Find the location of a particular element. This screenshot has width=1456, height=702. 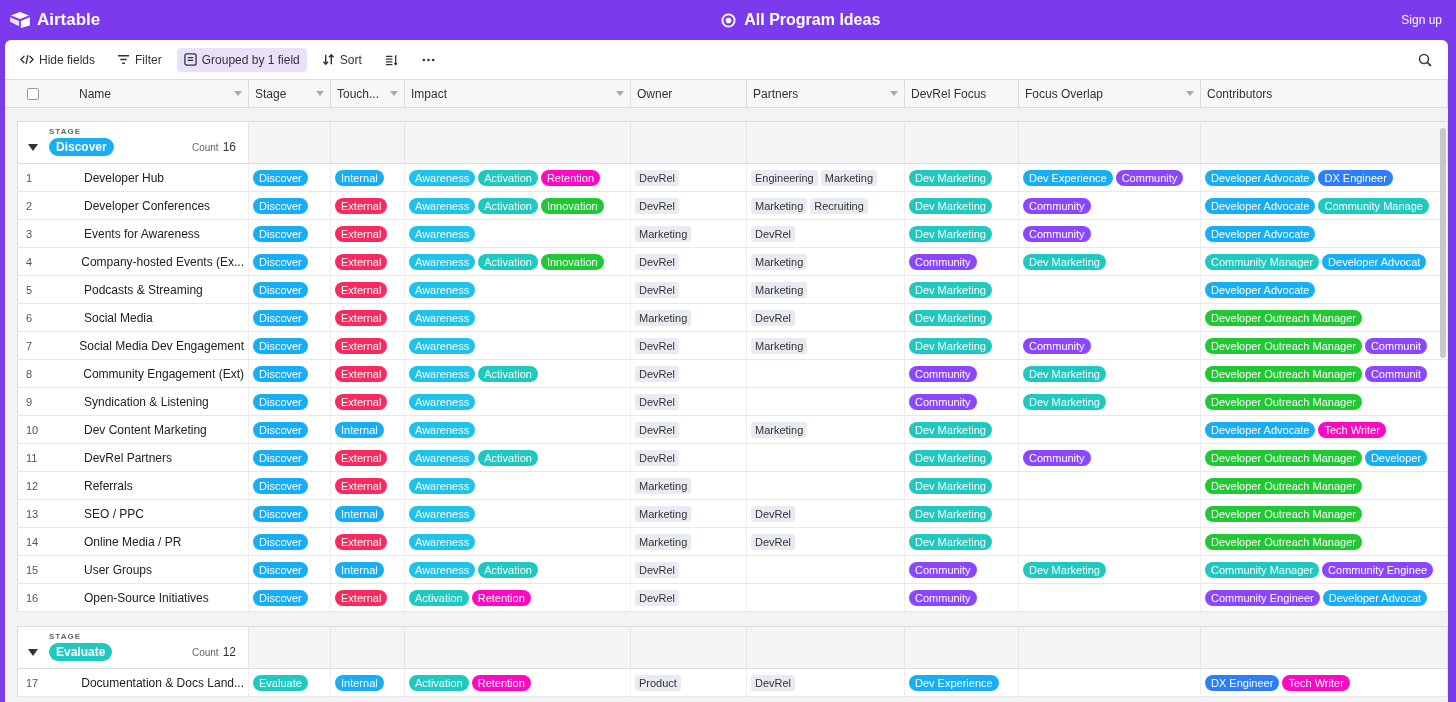

select-all-checkbox is located at coordinates (33, 93).